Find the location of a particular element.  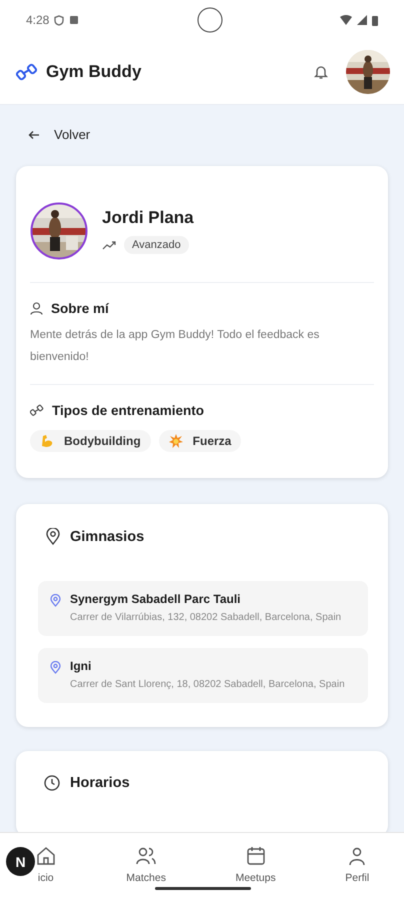

clock-icon is located at coordinates (52, 783).